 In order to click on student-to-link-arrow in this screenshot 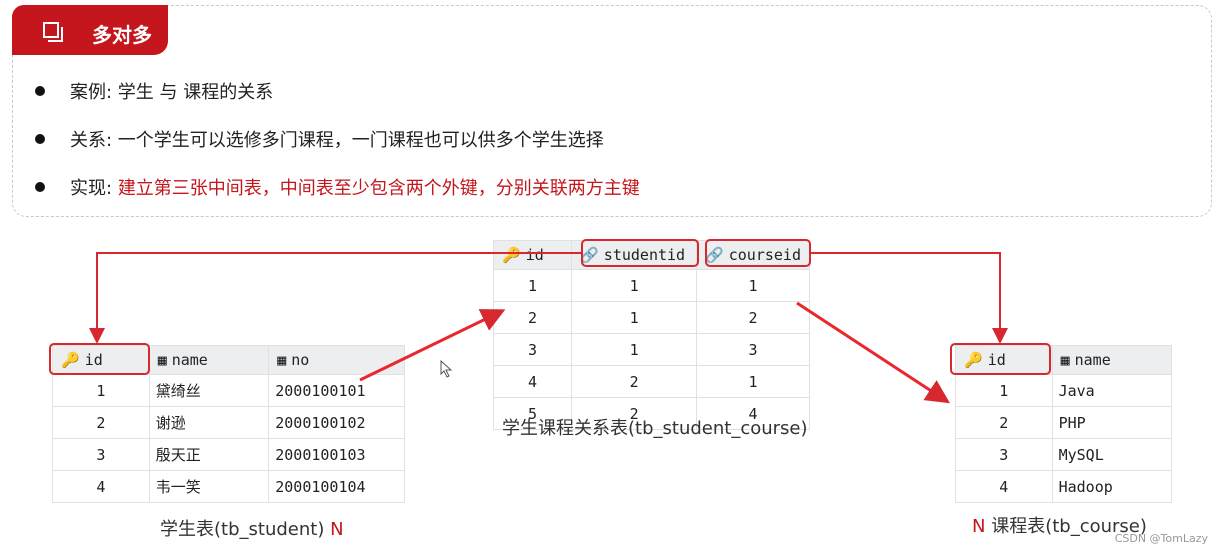, I will do `click(432, 345)`.